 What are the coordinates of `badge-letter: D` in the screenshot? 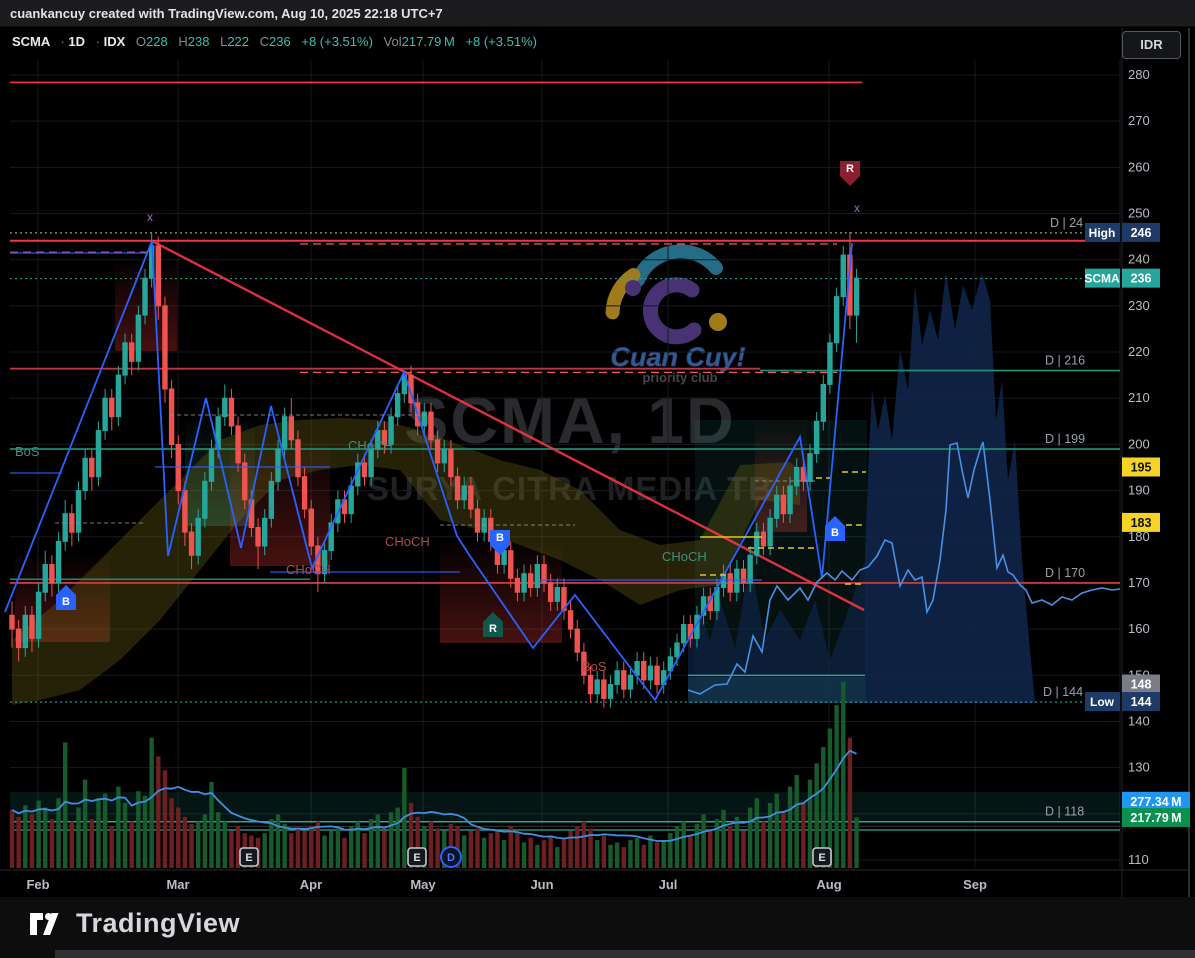 It's located at (451, 858).